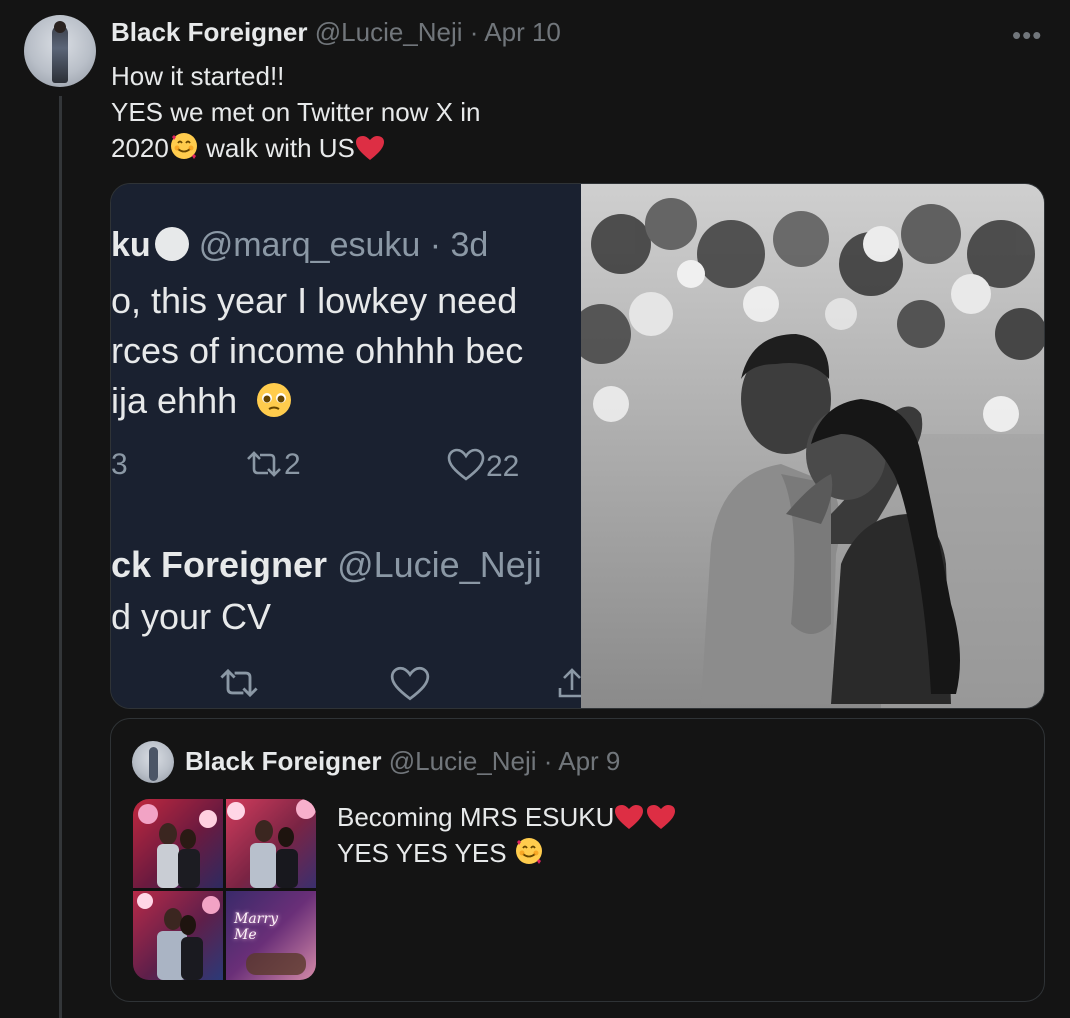  I want to click on tweet-header: Black Foreigner @Lucie_Neji · Apr 10, so click(336, 32).